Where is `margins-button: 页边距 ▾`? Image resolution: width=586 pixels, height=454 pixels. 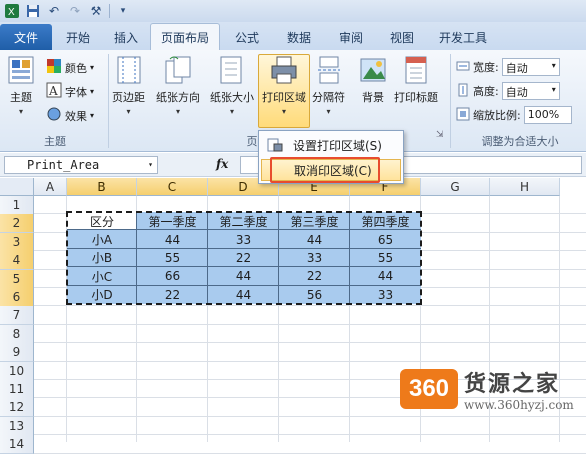 margins-button: 页边距 ▾ is located at coordinates (128, 85).